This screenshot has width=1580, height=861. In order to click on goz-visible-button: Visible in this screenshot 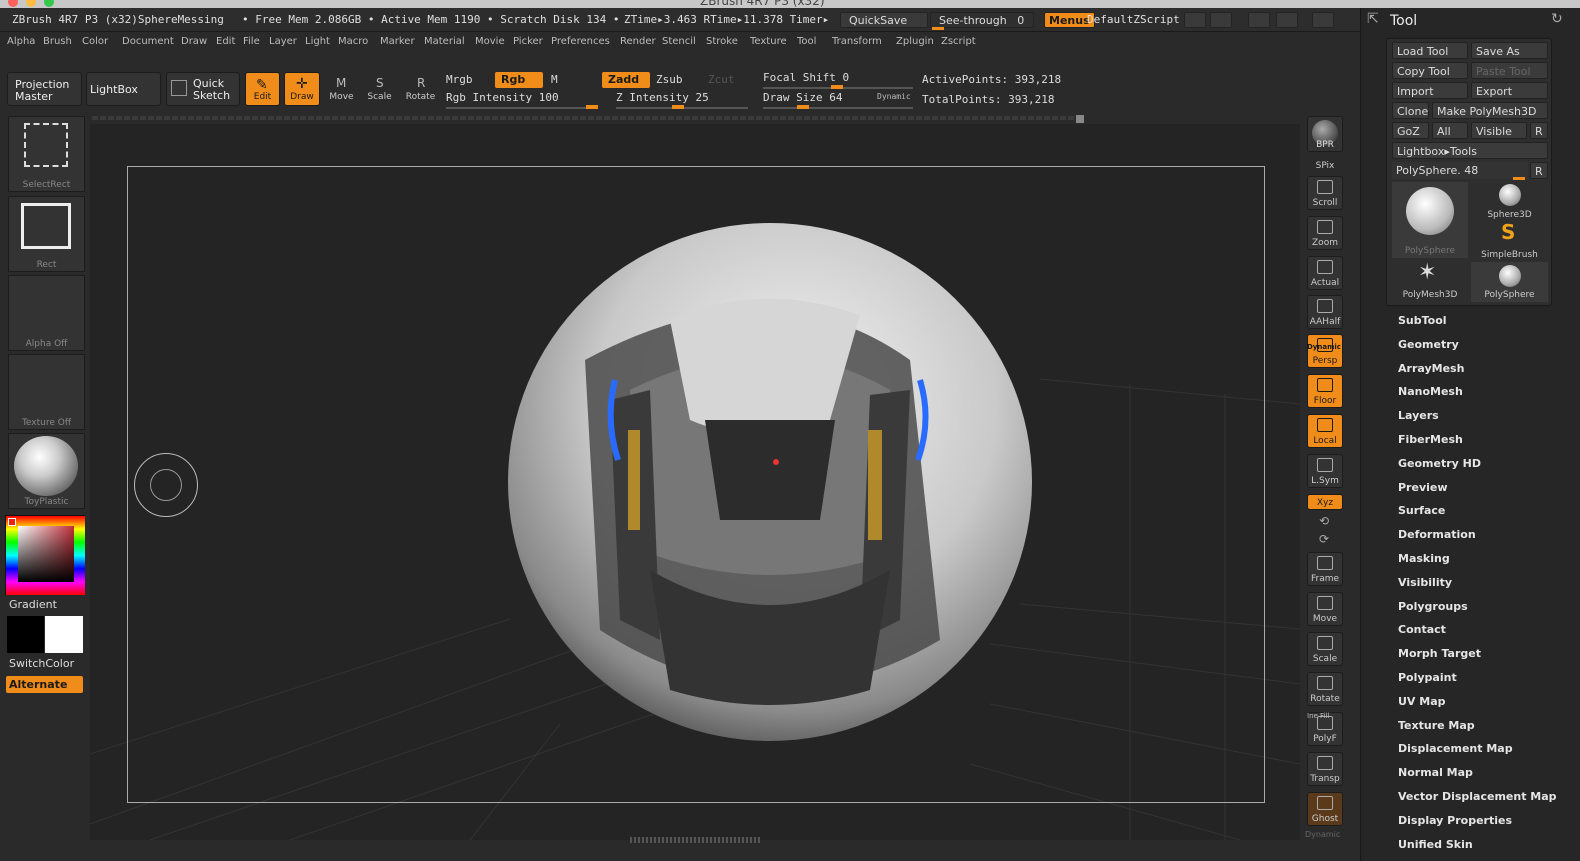, I will do `click(1499, 130)`.